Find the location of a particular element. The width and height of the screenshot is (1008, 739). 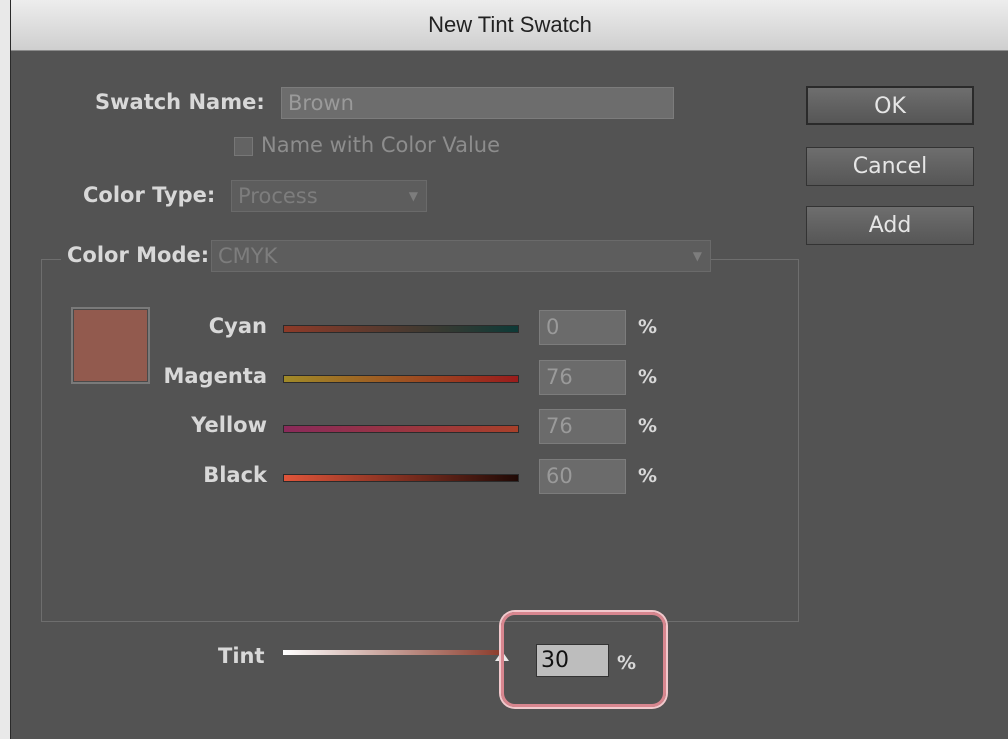

color-type-value: Process is located at coordinates (278, 196).